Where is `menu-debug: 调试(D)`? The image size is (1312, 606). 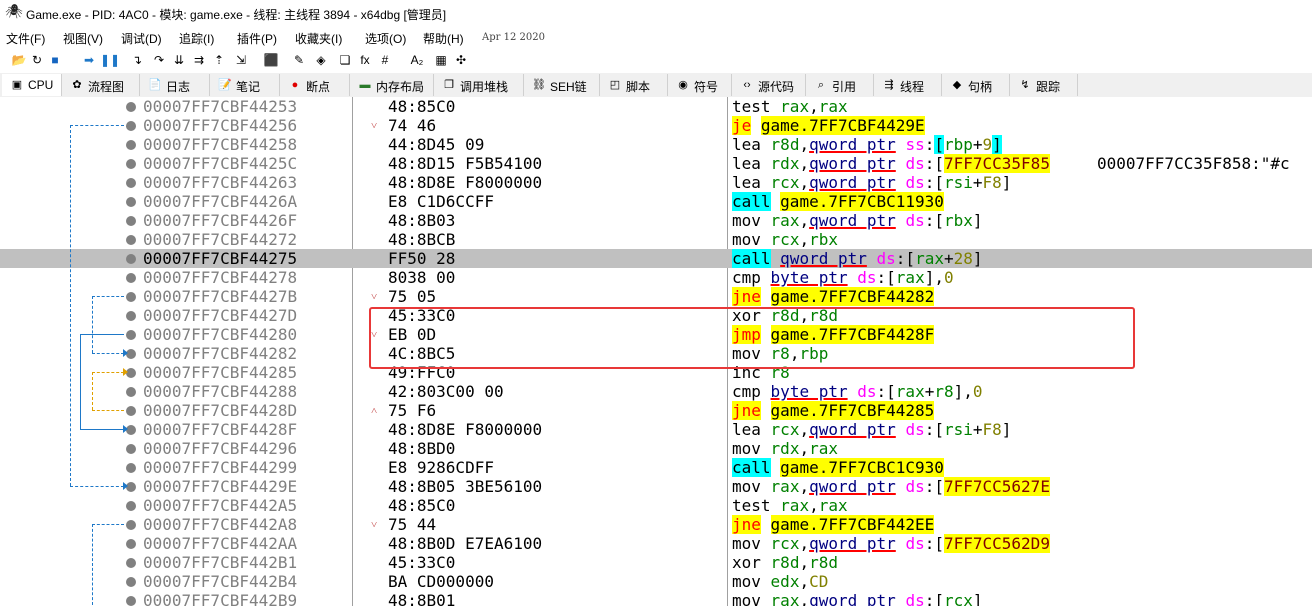 menu-debug: 调试(D) is located at coordinates (141, 38).